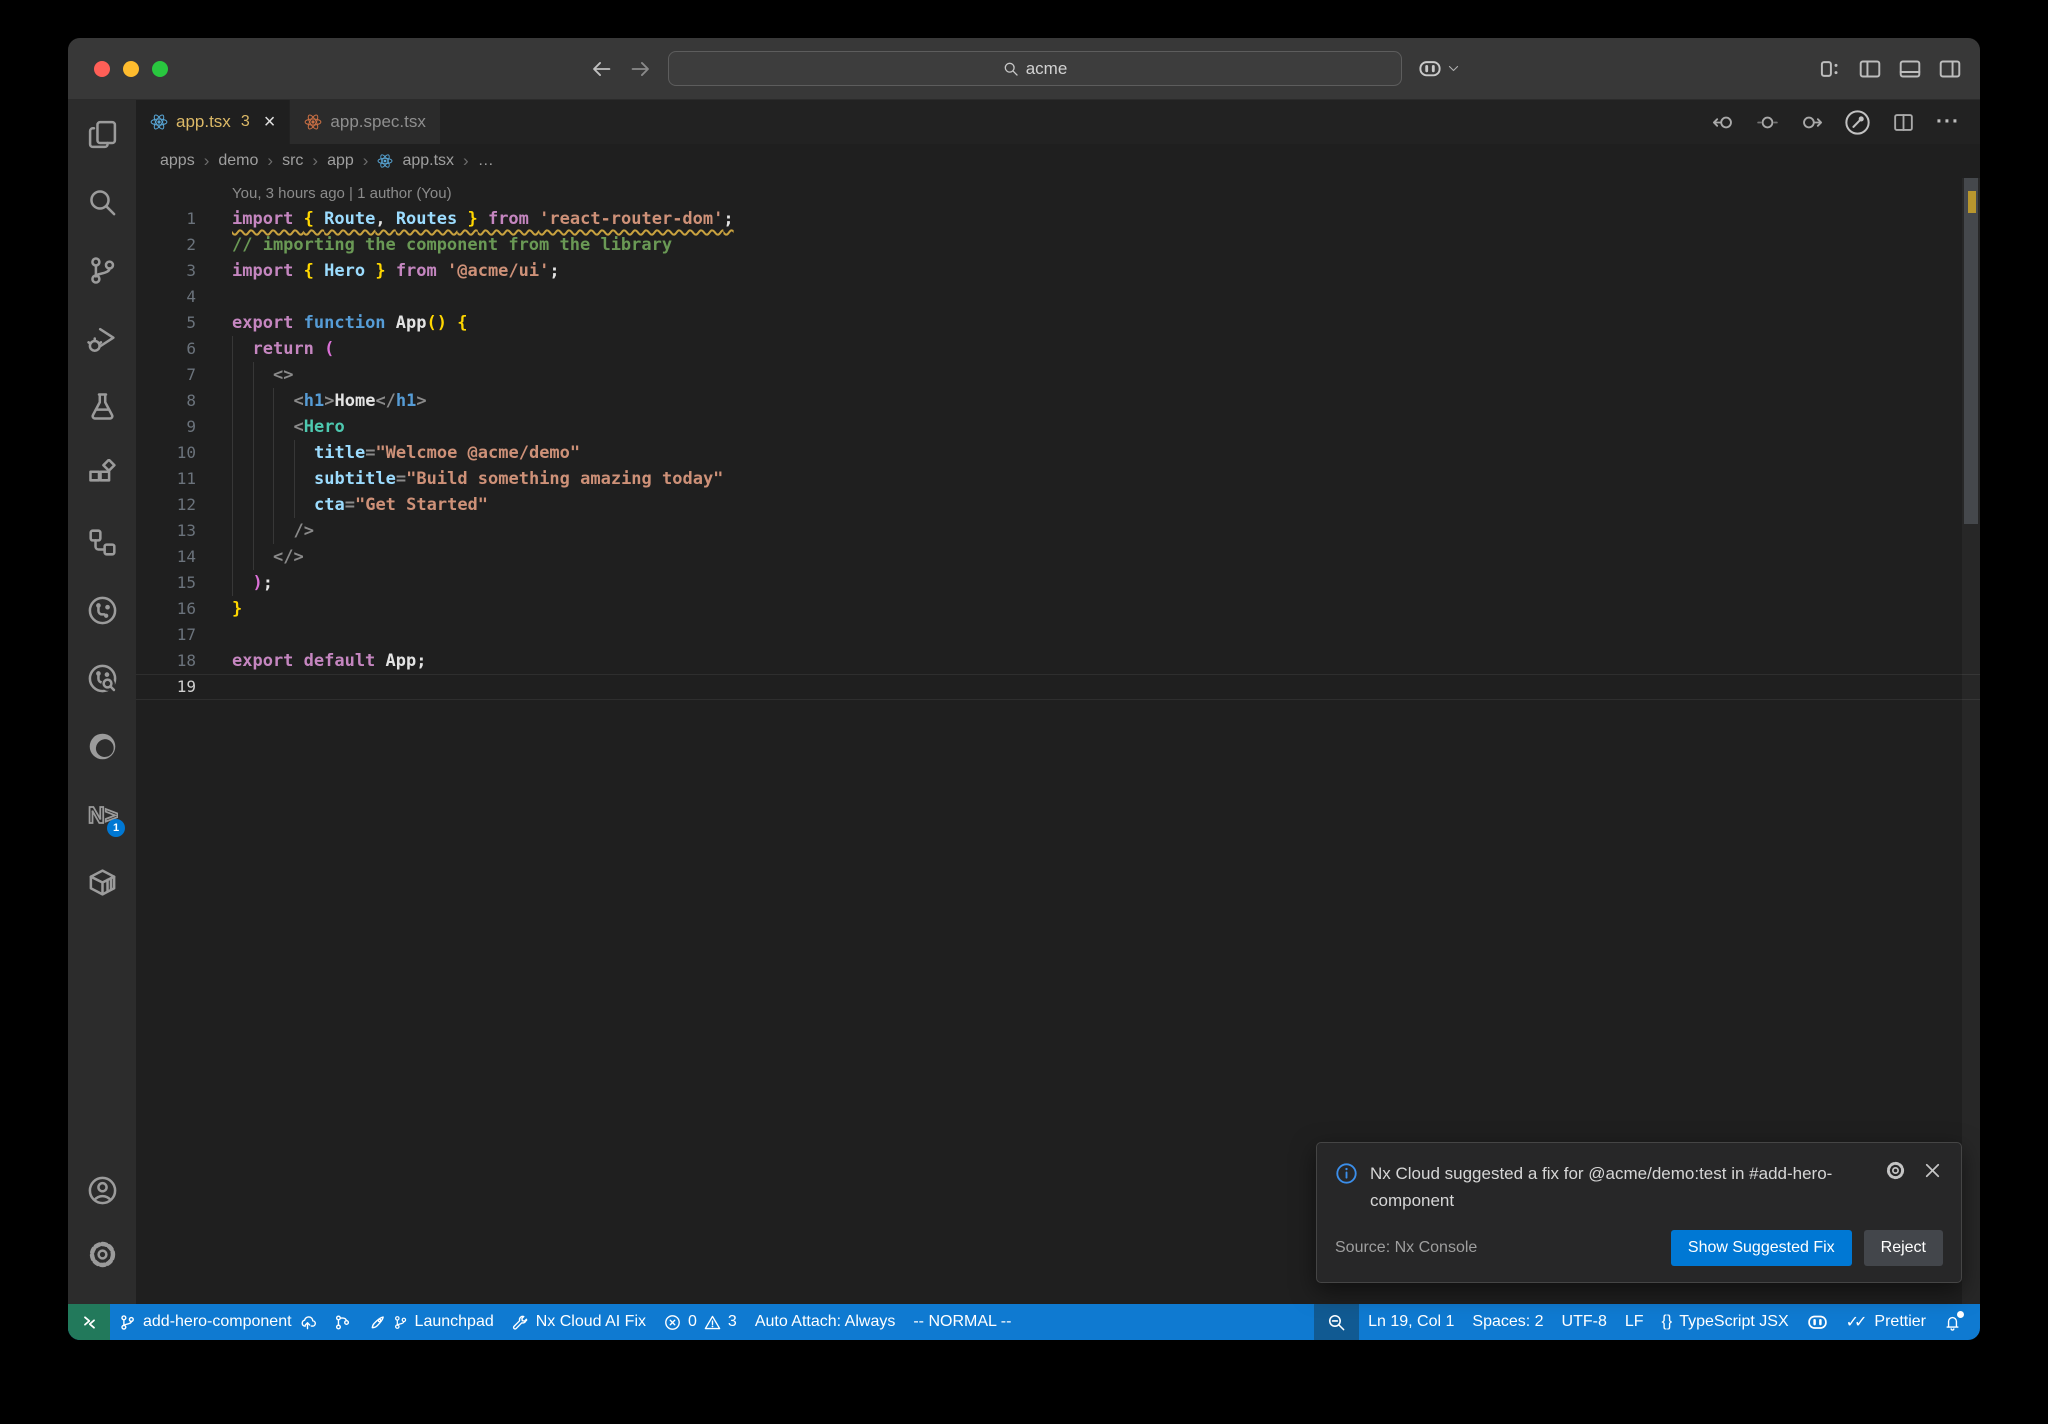 Image resolution: width=2048 pixels, height=1424 pixels. Describe the element at coordinates (1058, 271) in the screenshot. I see `code-line: 3 import { Hero } from '@acme/ui';` at that location.